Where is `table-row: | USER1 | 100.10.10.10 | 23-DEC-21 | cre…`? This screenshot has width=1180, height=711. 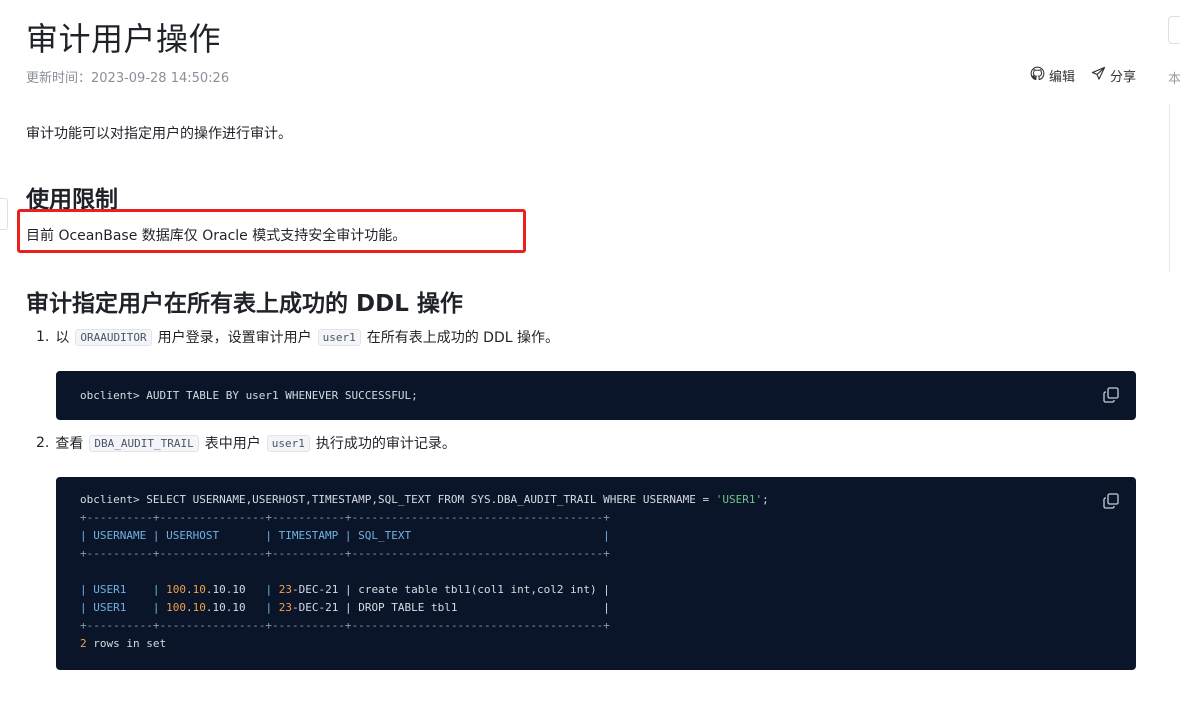 table-row: | USER1 | 100.10.10.10 | 23-DEC-21 | cre… is located at coordinates (345, 589).